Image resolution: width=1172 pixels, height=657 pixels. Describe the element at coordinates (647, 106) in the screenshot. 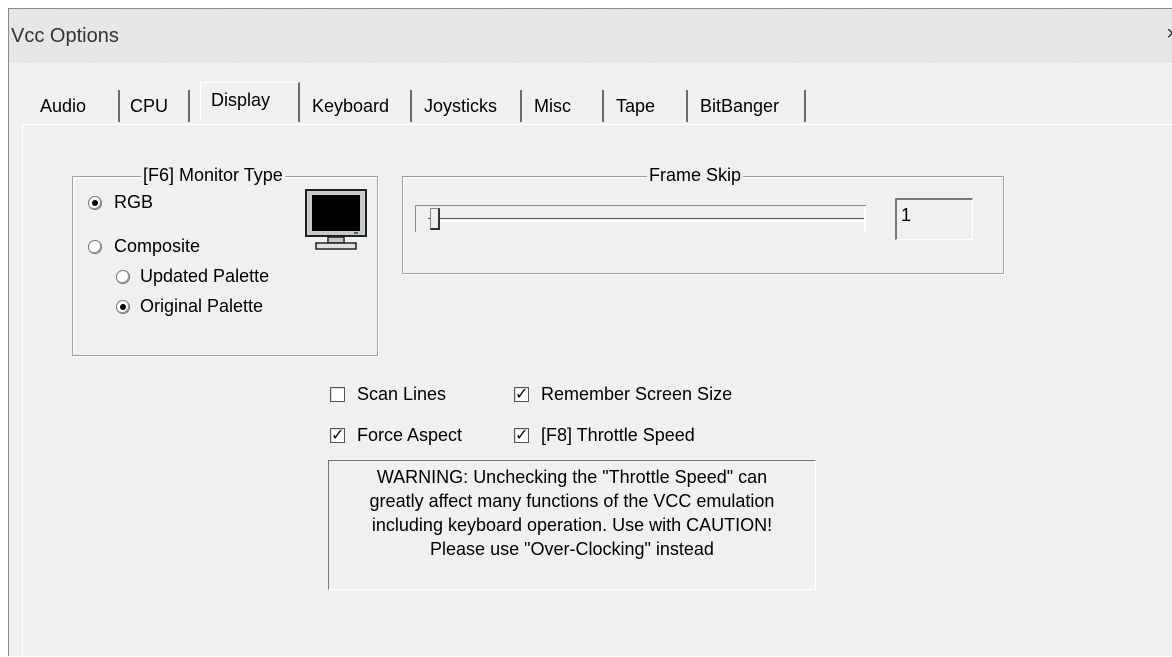

I see `tab-tape: Tape` at that location.